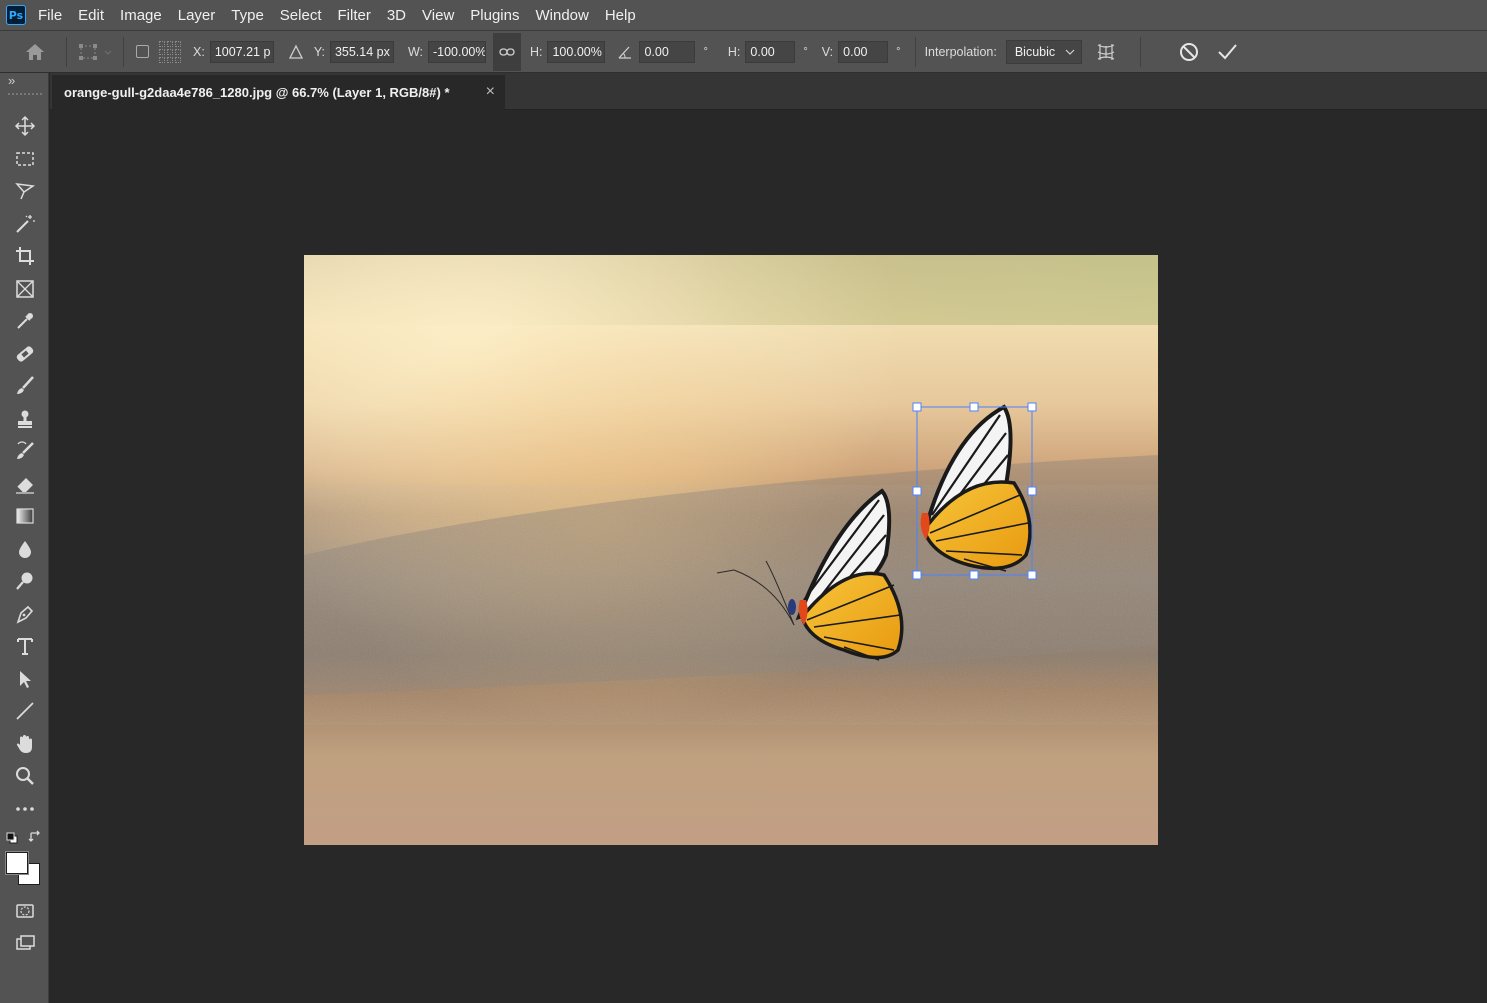 This screenshot has height=1003, width=1487. I want to click on history-brush-tool, so click(25, 451).